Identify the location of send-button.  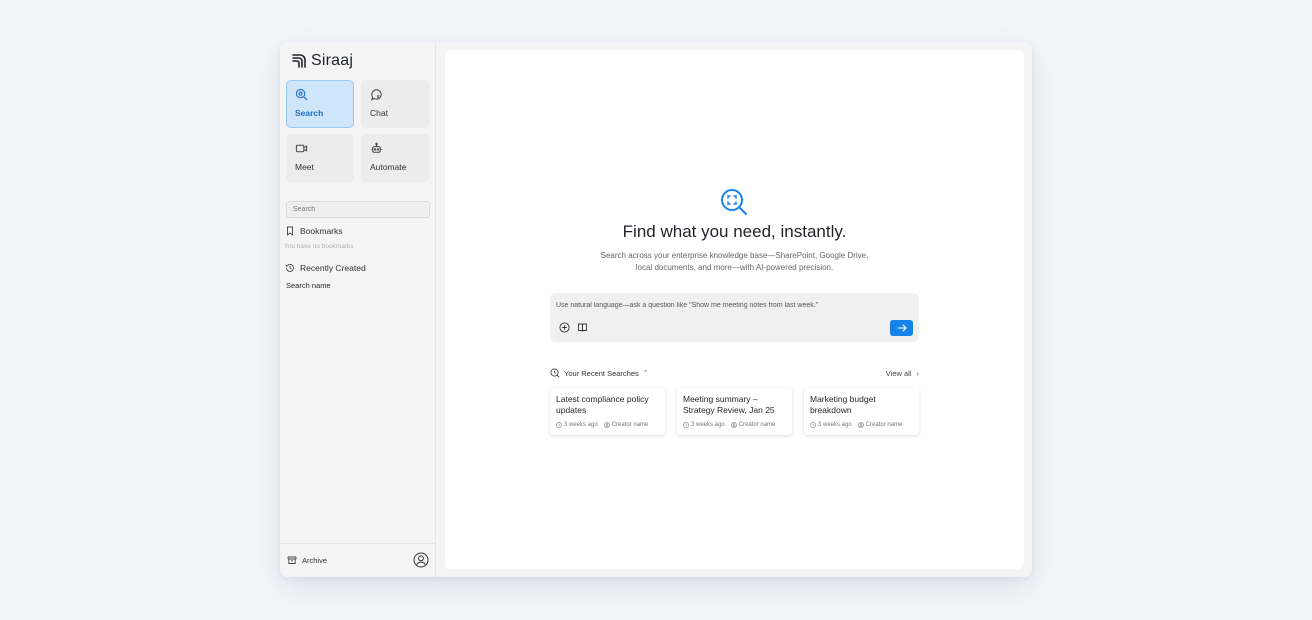
(901, 328).